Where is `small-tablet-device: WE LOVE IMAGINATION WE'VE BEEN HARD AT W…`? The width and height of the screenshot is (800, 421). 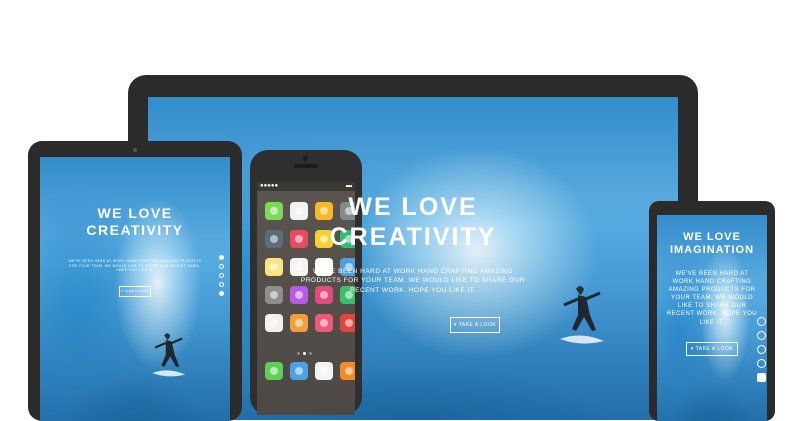
small-tablet-device: WE LOVE IMAGINATION WE'VE BEEN HARD AT W… is located at coordinates (712, 311).